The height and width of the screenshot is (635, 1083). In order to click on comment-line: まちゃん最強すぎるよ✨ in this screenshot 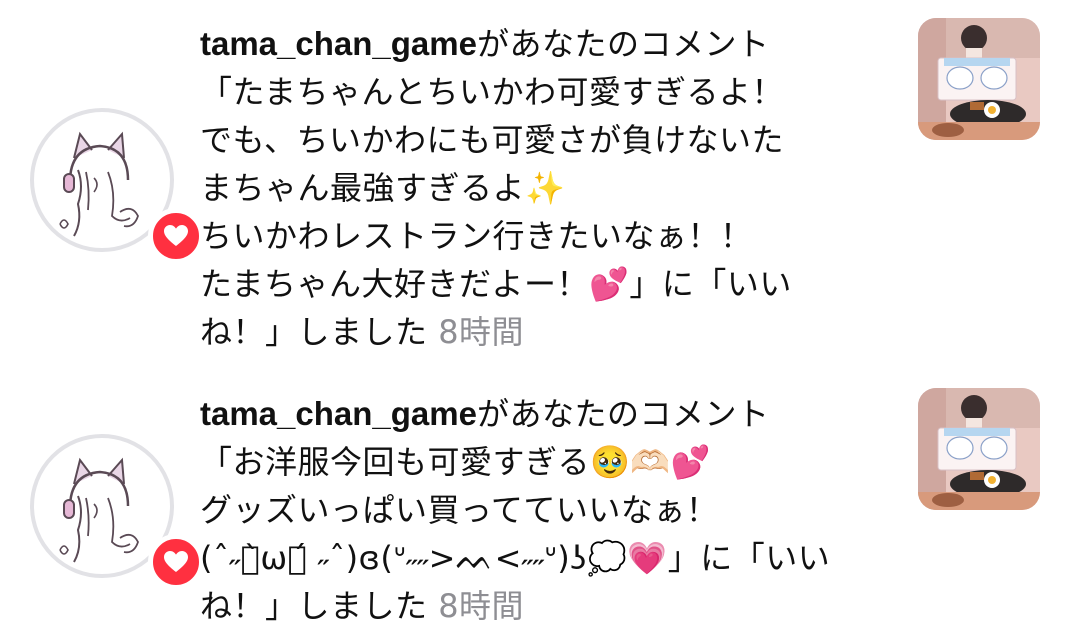, I will do `click(383, 188)`.